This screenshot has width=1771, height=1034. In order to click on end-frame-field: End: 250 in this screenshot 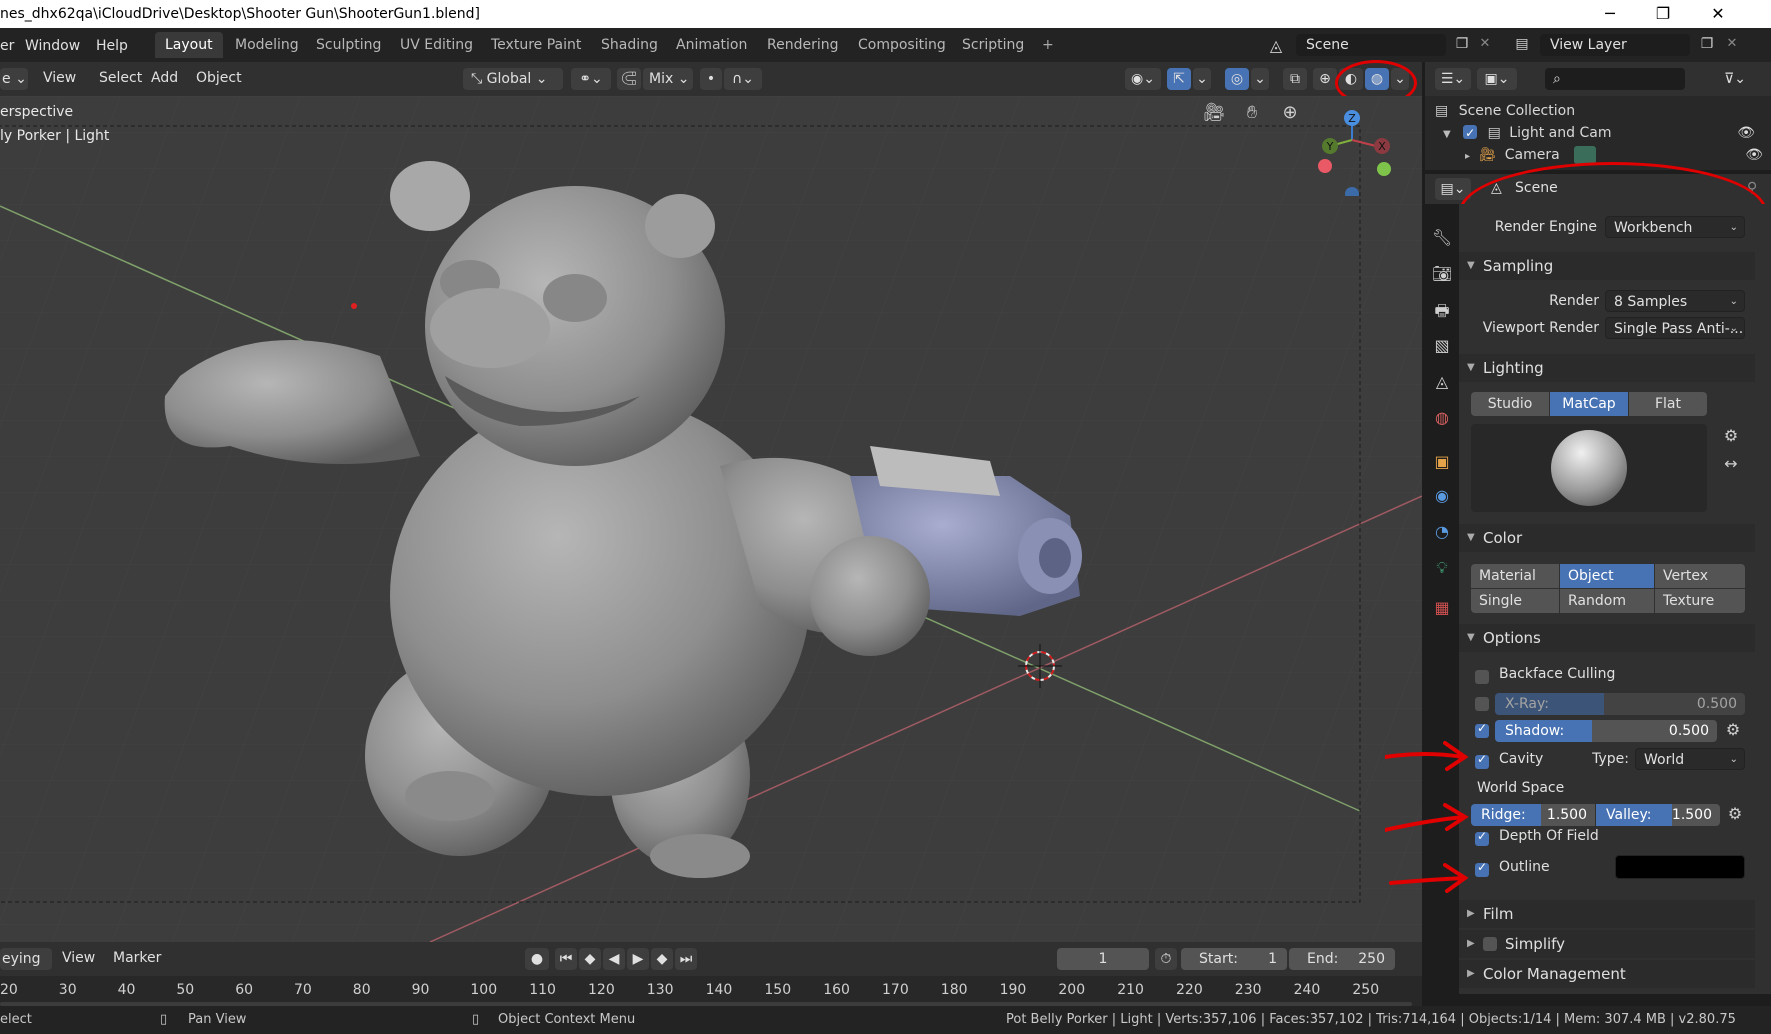, I will do `click(1342, 959)`.